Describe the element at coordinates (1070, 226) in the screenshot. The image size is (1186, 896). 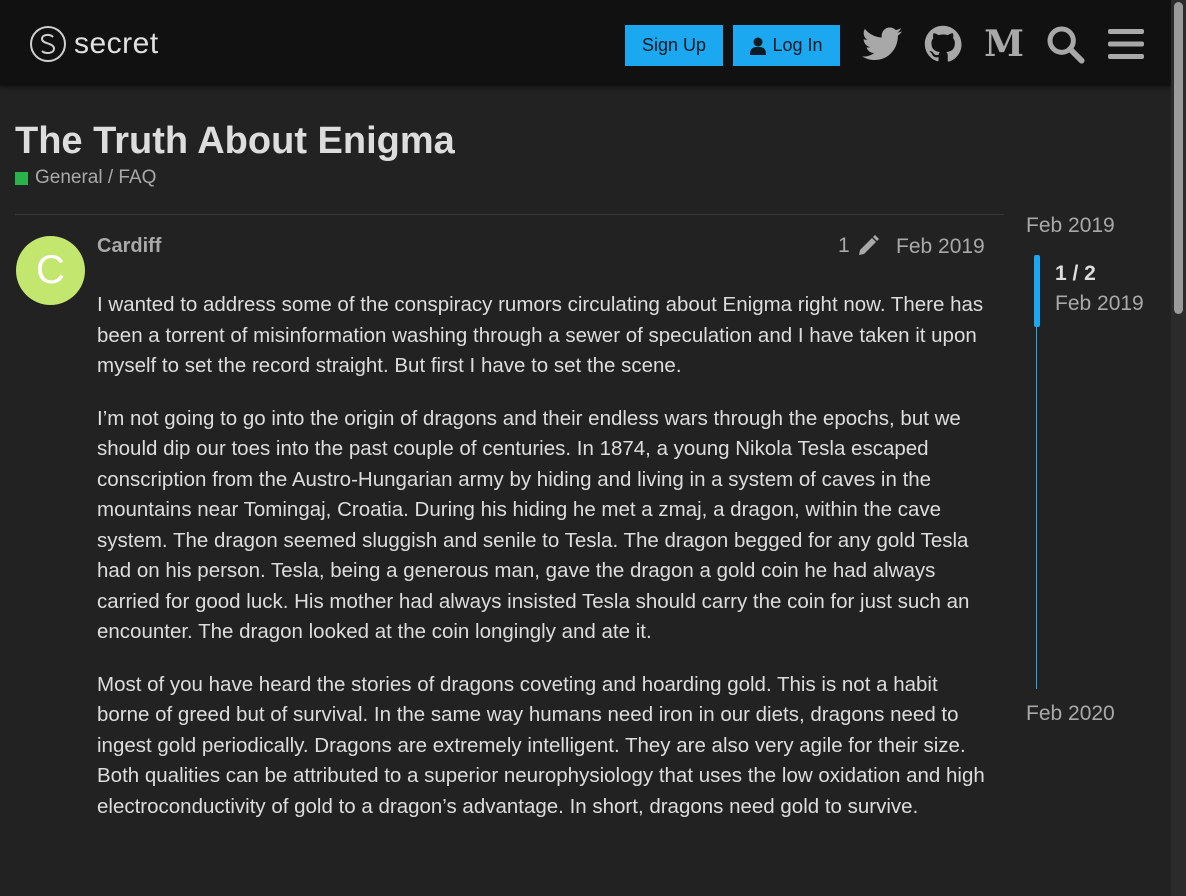
I see `timeline-start-date: Feb 2019` at that location.